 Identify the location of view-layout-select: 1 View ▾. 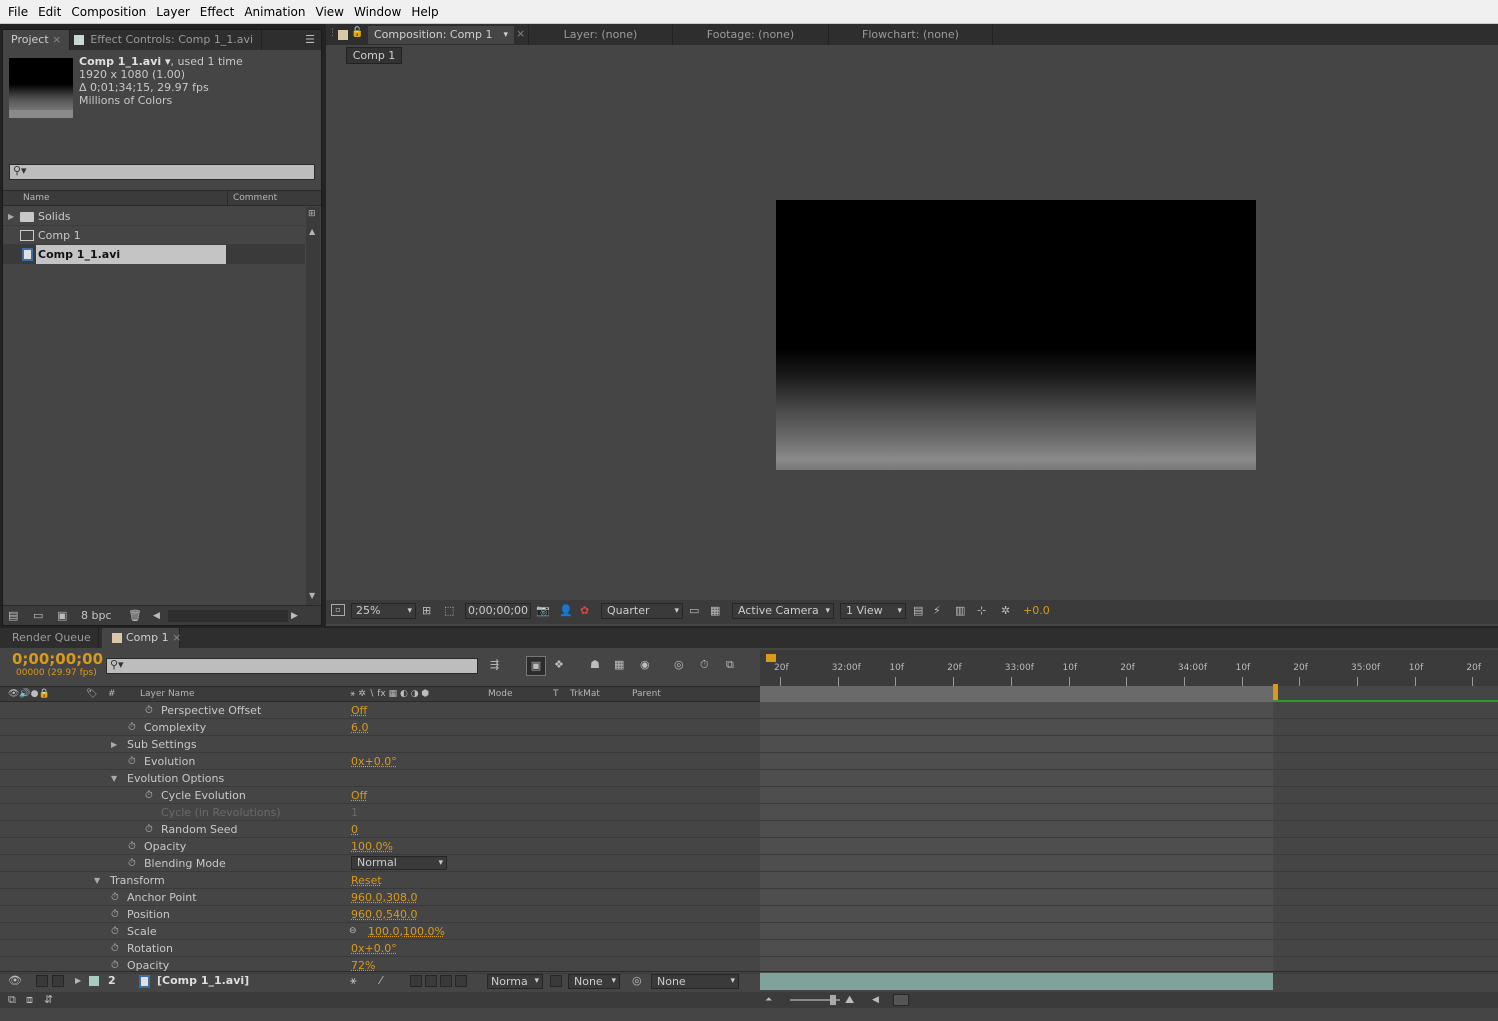
(873, 611).